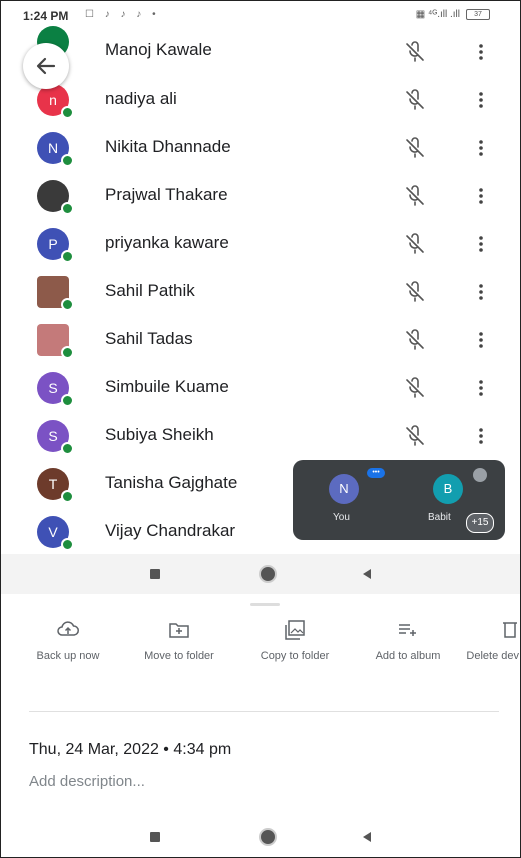  What do you see at coordinates (264, 711) in the screenshot?
I see `divider` at bounding box center [264, 711].